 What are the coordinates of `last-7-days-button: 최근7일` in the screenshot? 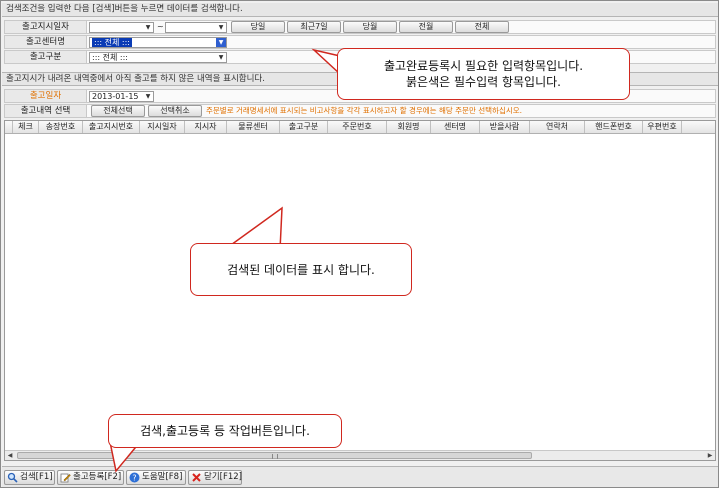 It's located at (314, 27).